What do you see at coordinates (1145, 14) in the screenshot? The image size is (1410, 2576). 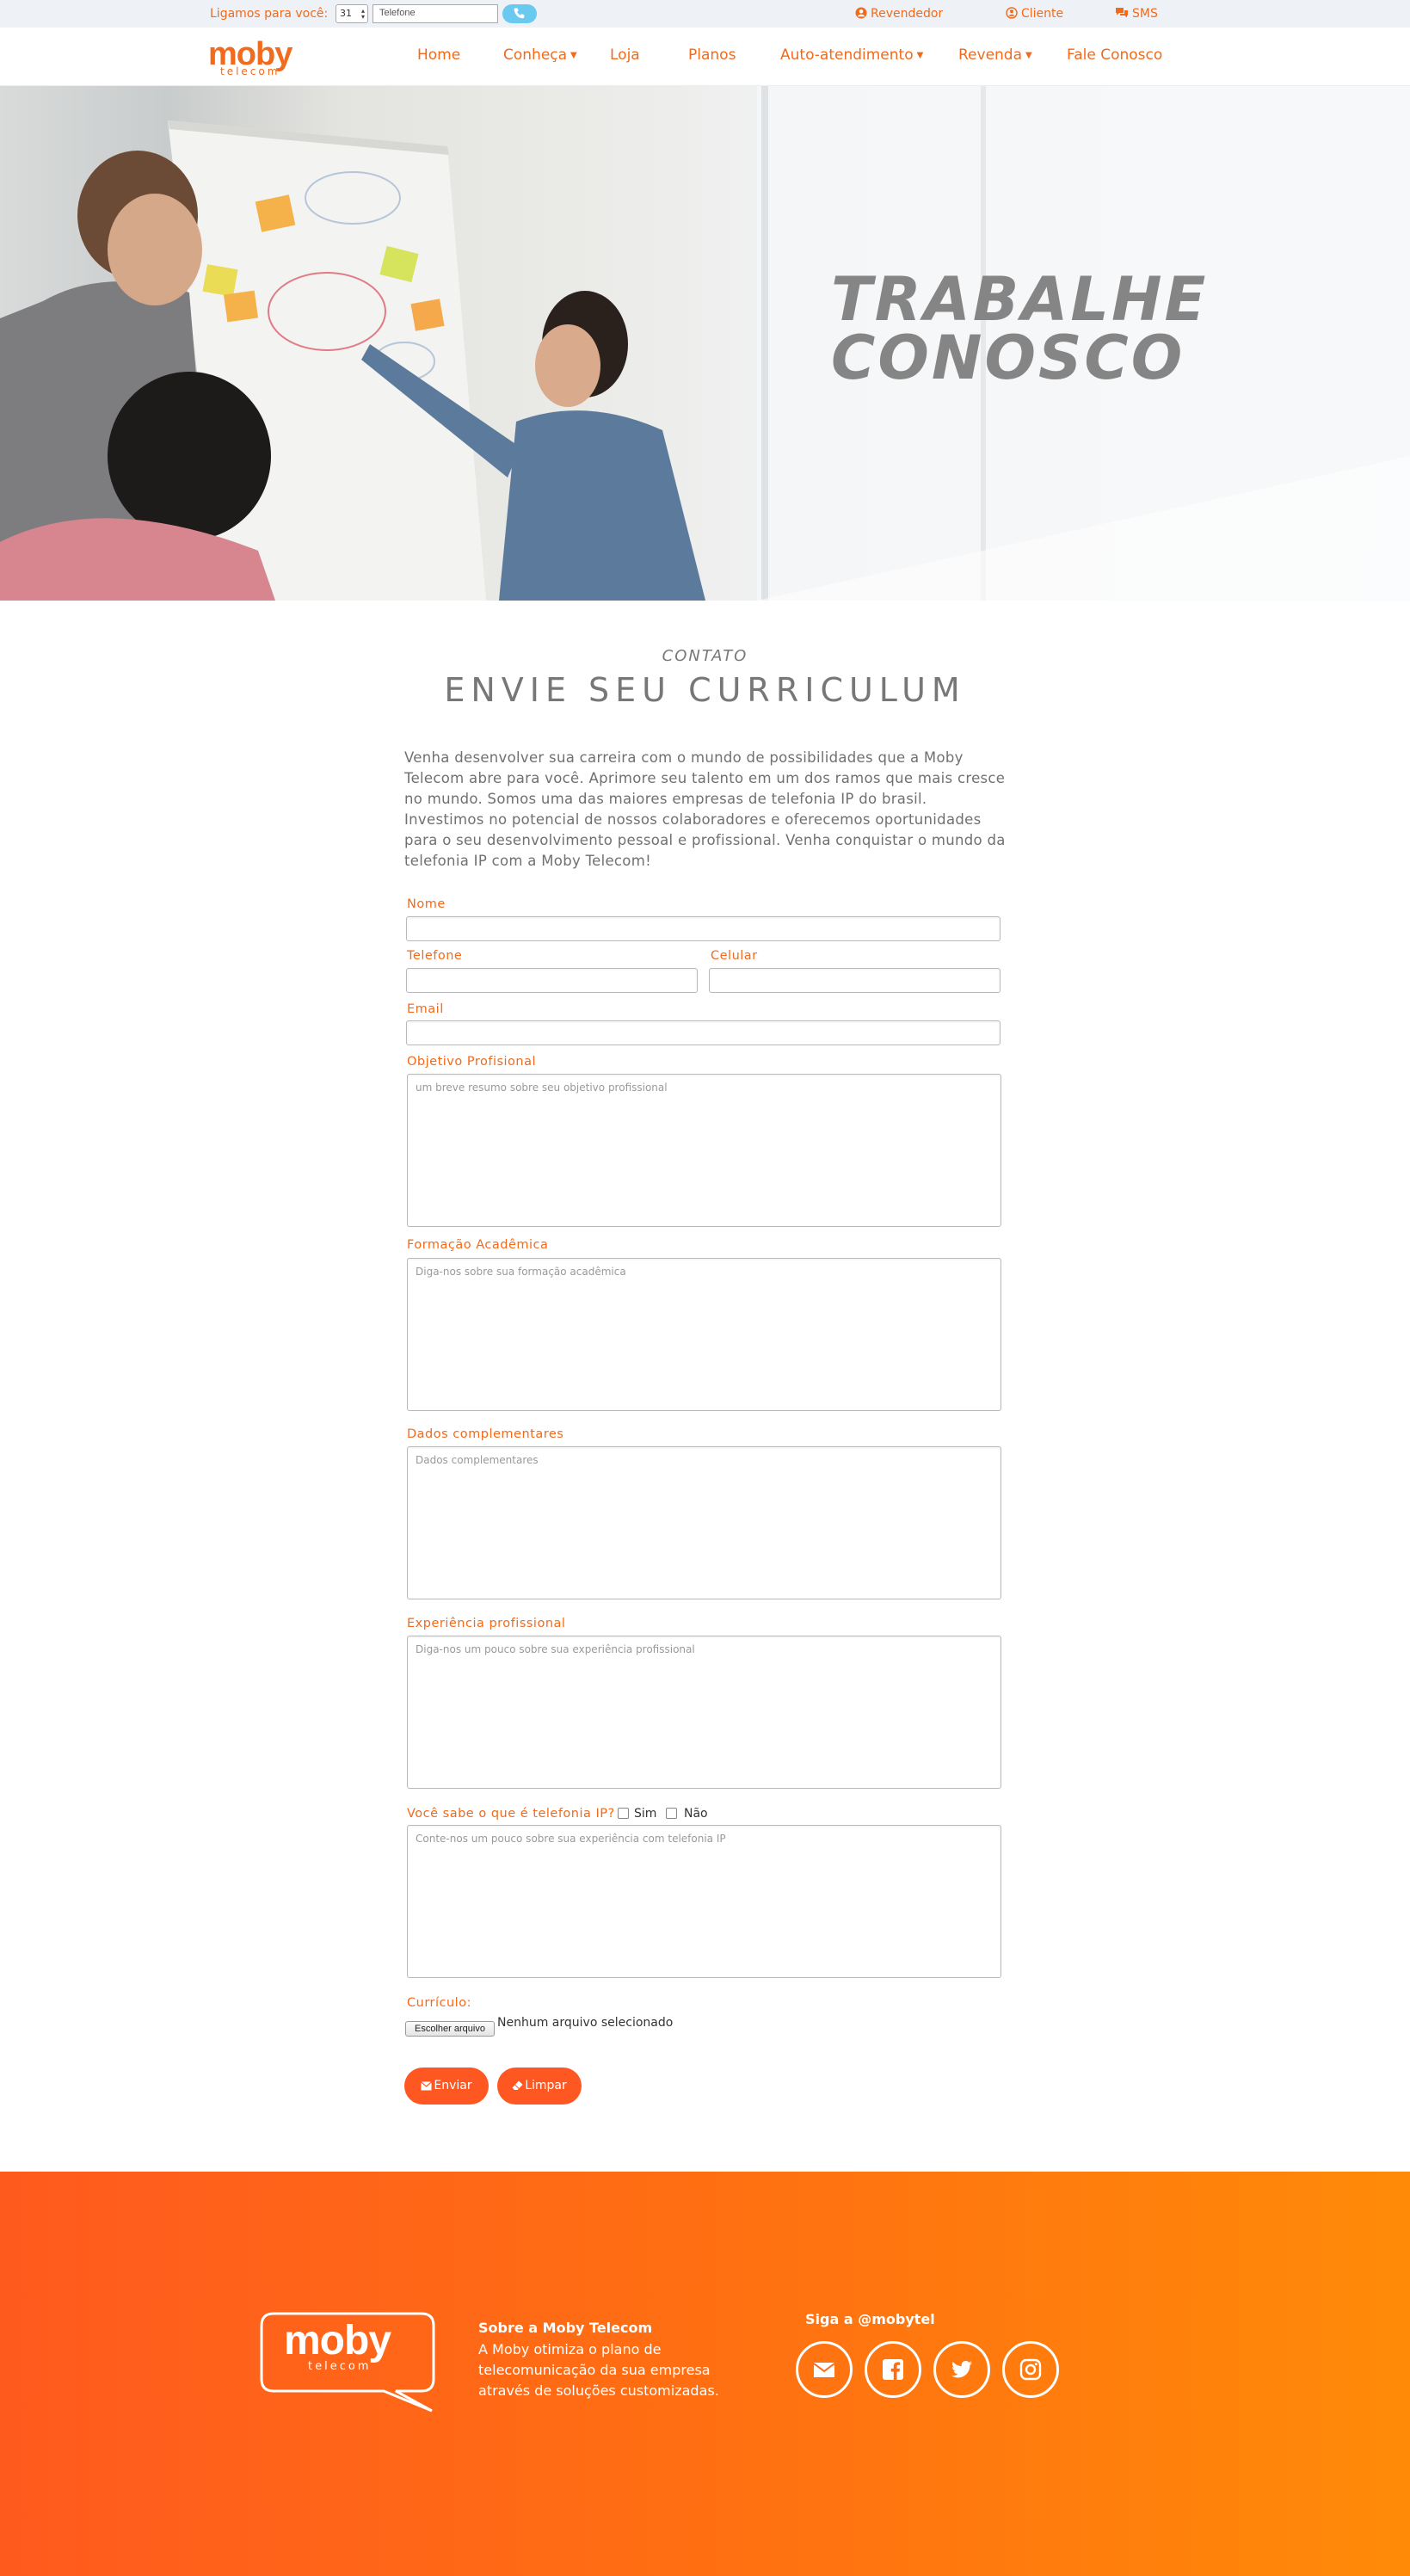 I see `sms-label: SMS` at bounding box center [1145, 14].